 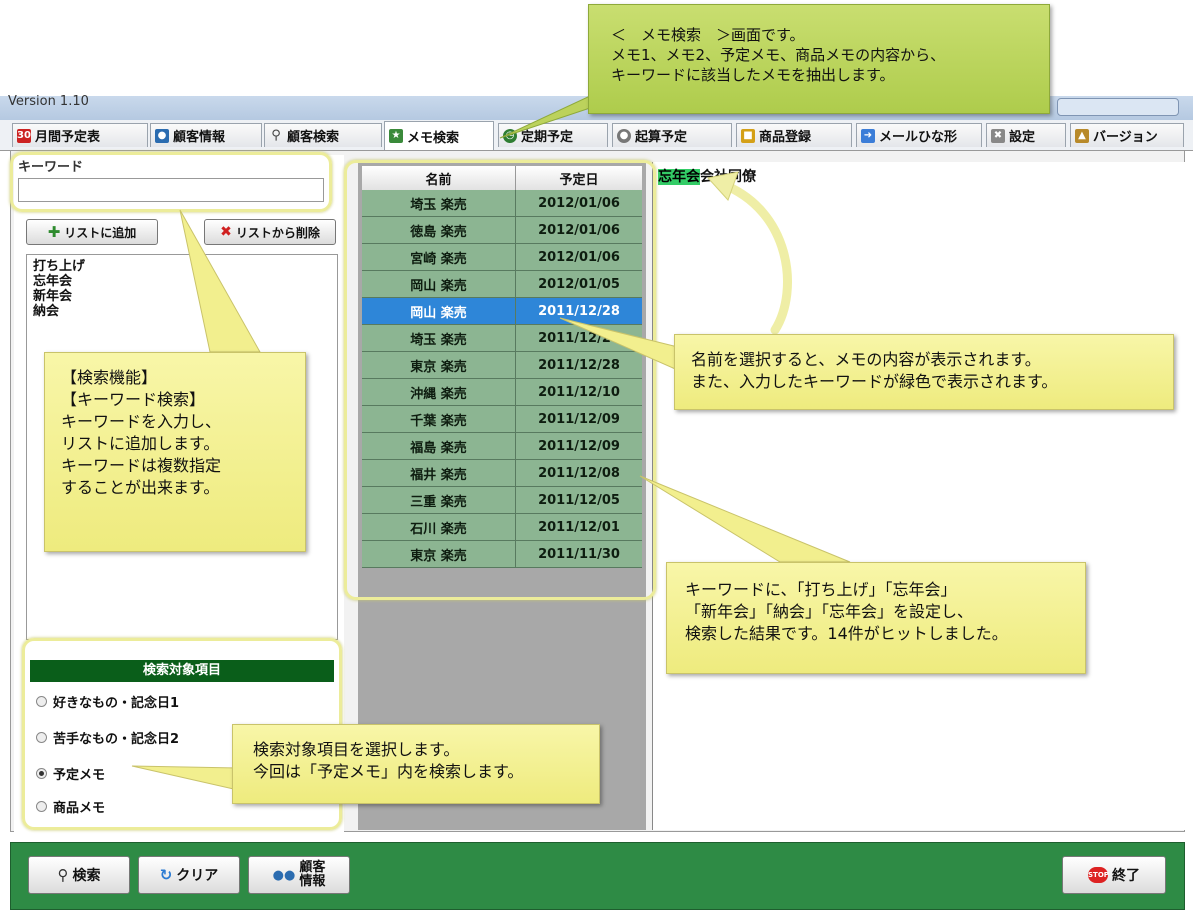 What do you see at coordinates (140, 487) in the screenshot?
I see `callout-line: することが出来ます。` at bounding box center [140, 487].